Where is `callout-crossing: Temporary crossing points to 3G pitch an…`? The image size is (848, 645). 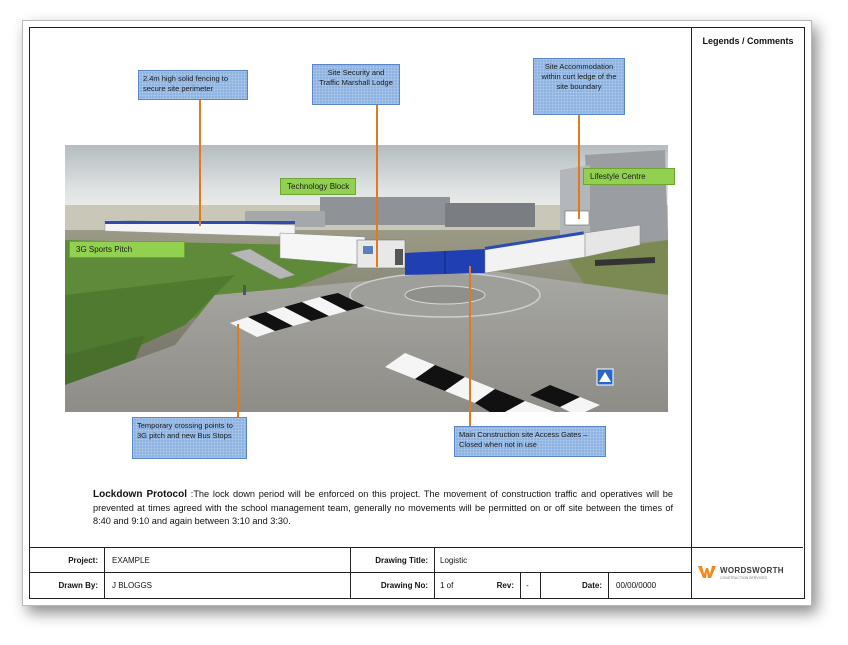 callout-crossing: Temporary crossing points to 3G pitch an… is located at coordinates (189, 438).